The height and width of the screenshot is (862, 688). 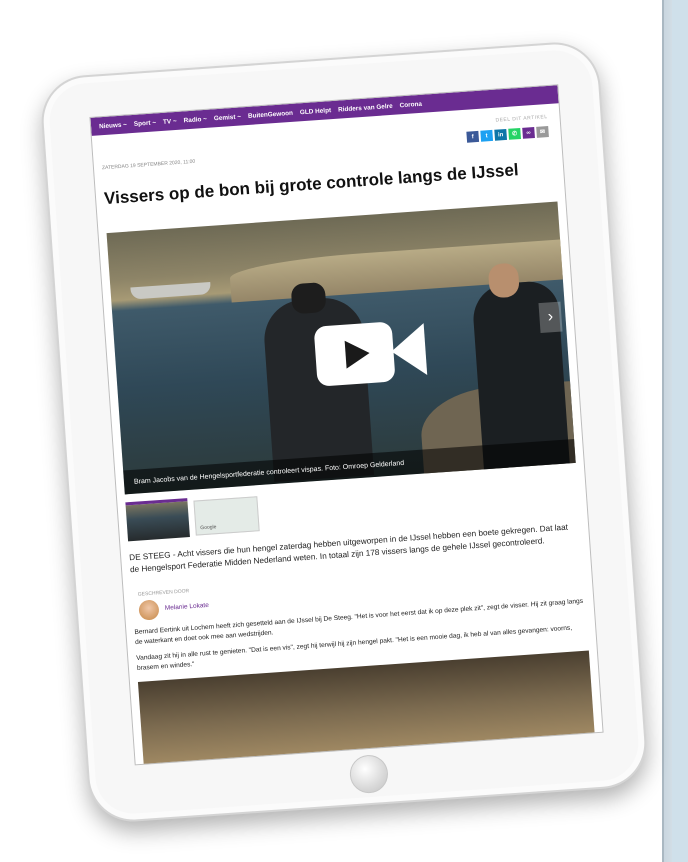 I want to click on author-avatar, so click(x=149, y=610).